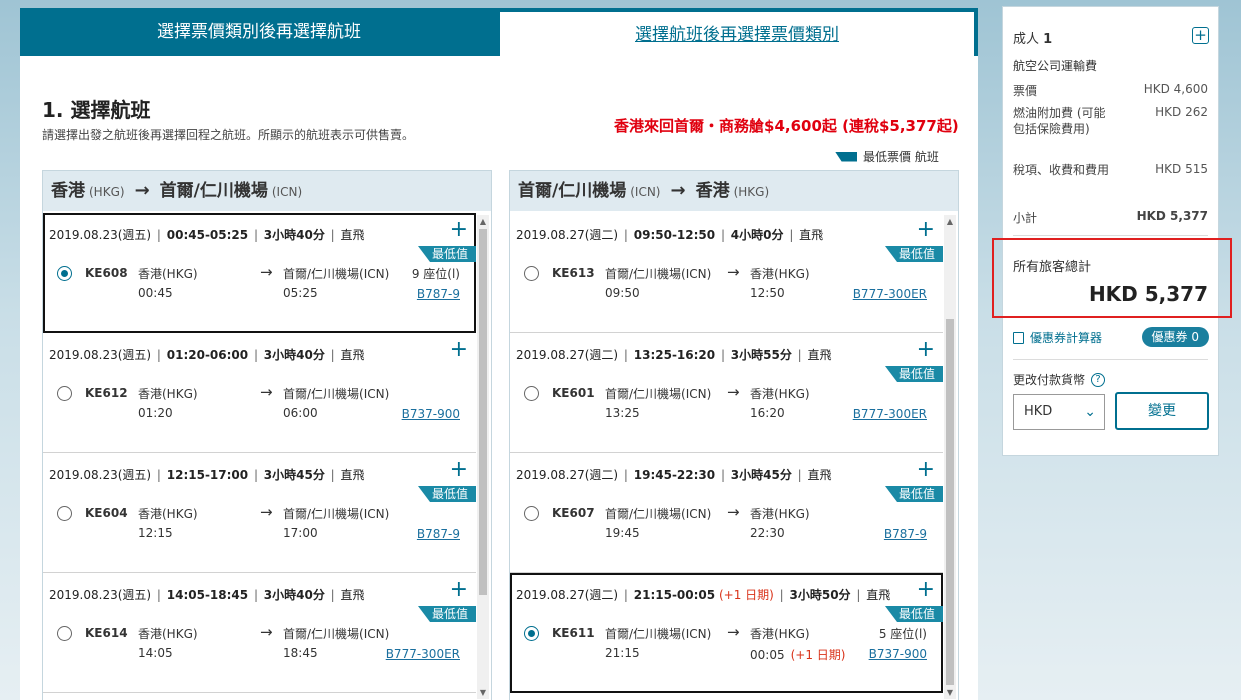 The image size is (1241, 700). Describe the element at coordinates (674, 355) in the screenshot. I see `flight-time: 13:25-16:20` at that location.